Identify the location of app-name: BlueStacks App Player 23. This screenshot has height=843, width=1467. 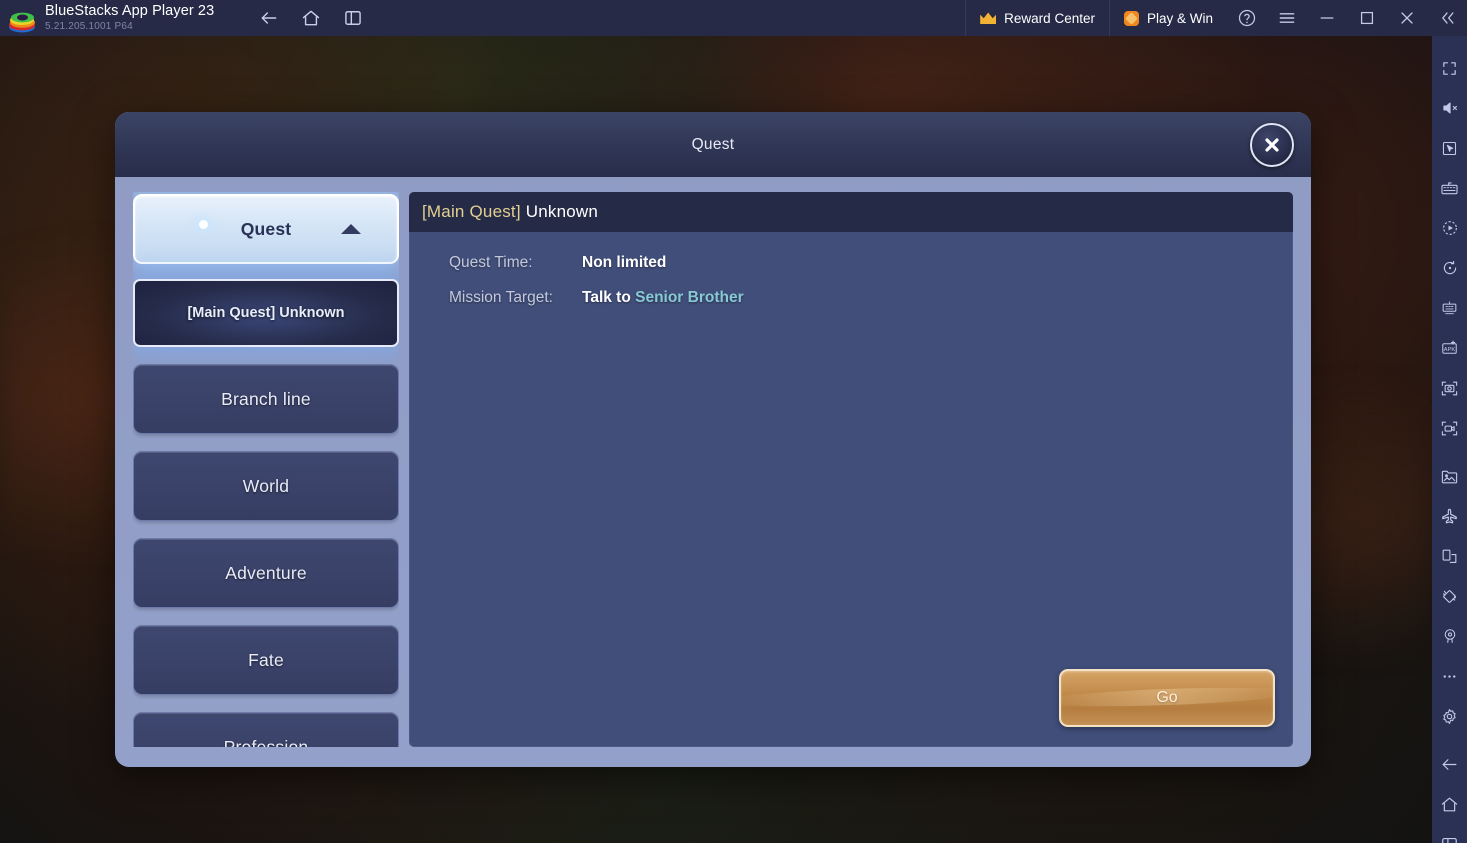
(130, 11).